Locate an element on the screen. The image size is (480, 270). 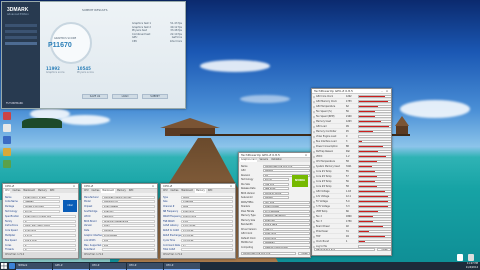
recycle-bin-icon is located at coordinates (460, 257).